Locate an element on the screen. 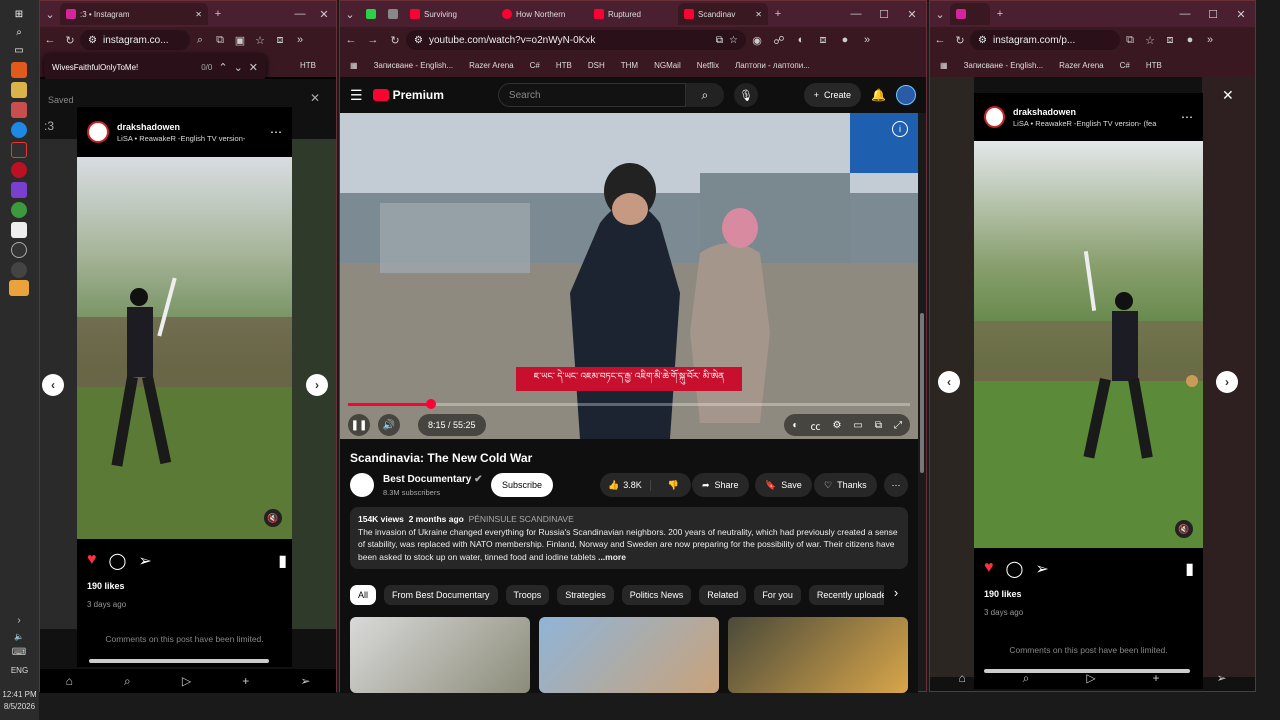 Image resolution: width=1280 pixels, height=720 pixels. opera-icon is located at coordinates (19, 170).